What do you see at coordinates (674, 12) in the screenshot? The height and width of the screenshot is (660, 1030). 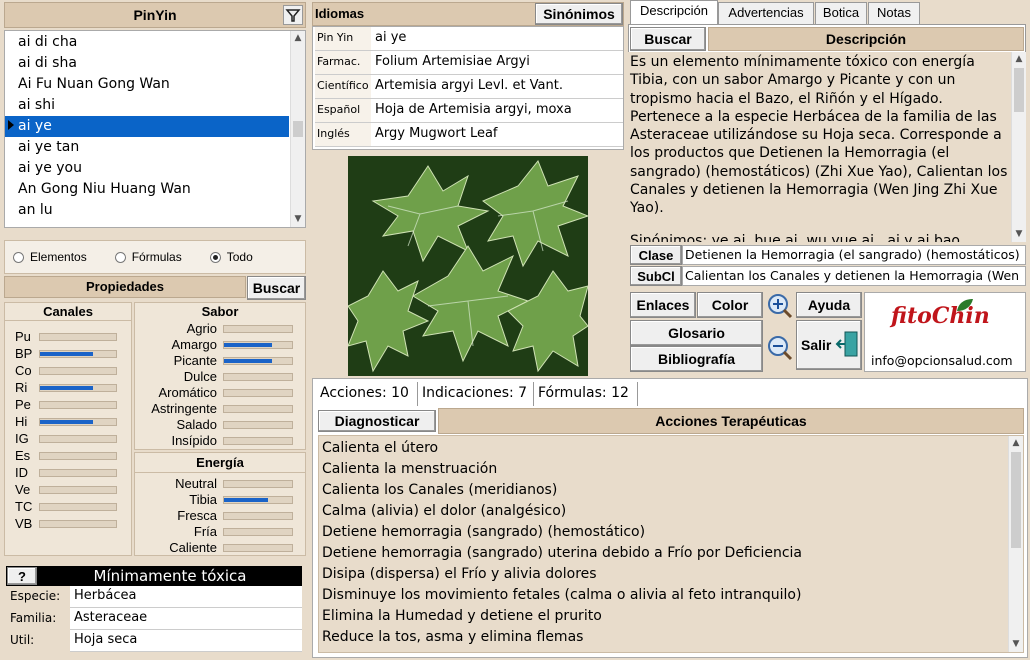 I see `tab-descripcion: Descripción` at bounding box center [674, 12].